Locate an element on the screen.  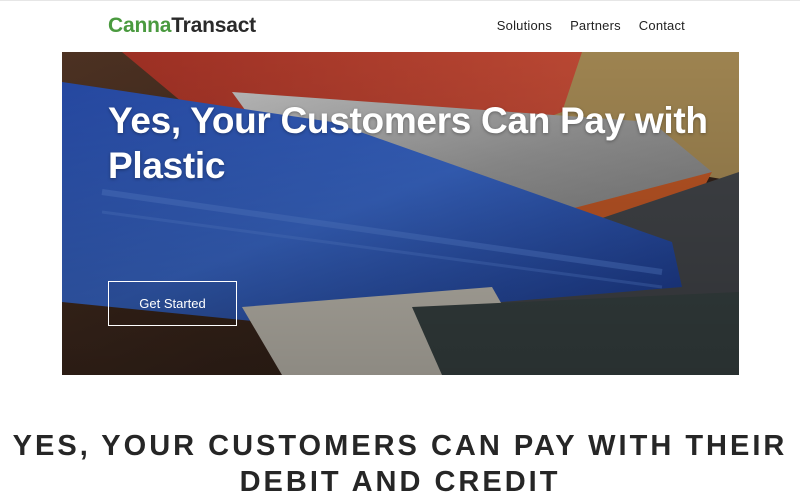
get-started-button: Get Started is located at coordinates (172, 303).